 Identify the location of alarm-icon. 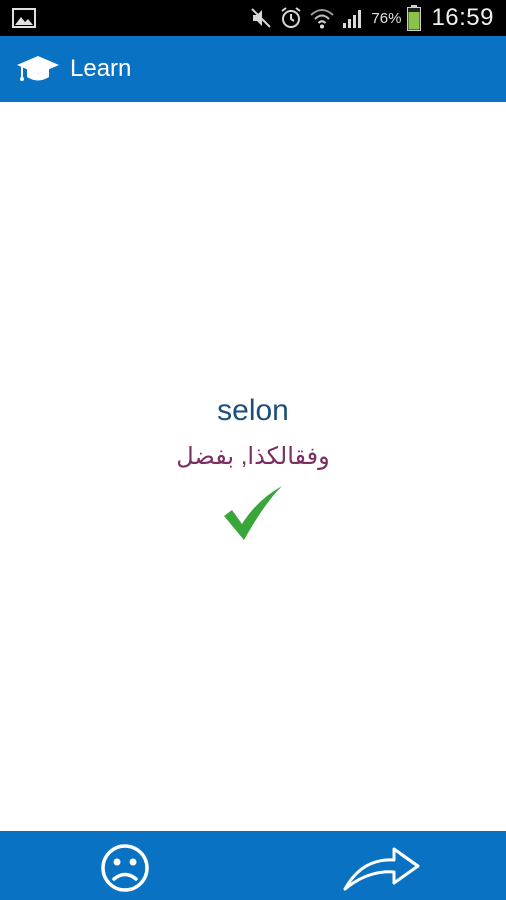
(291, 17).